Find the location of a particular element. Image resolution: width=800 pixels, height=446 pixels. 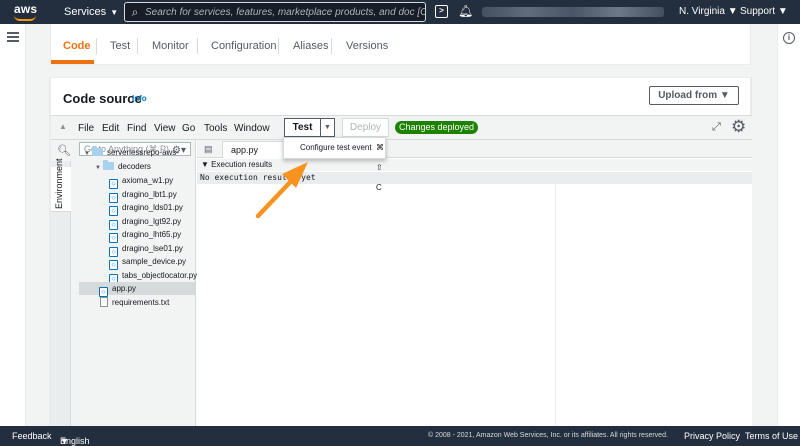

tab-aliases: Aliases is located at coordinates (310, 46).